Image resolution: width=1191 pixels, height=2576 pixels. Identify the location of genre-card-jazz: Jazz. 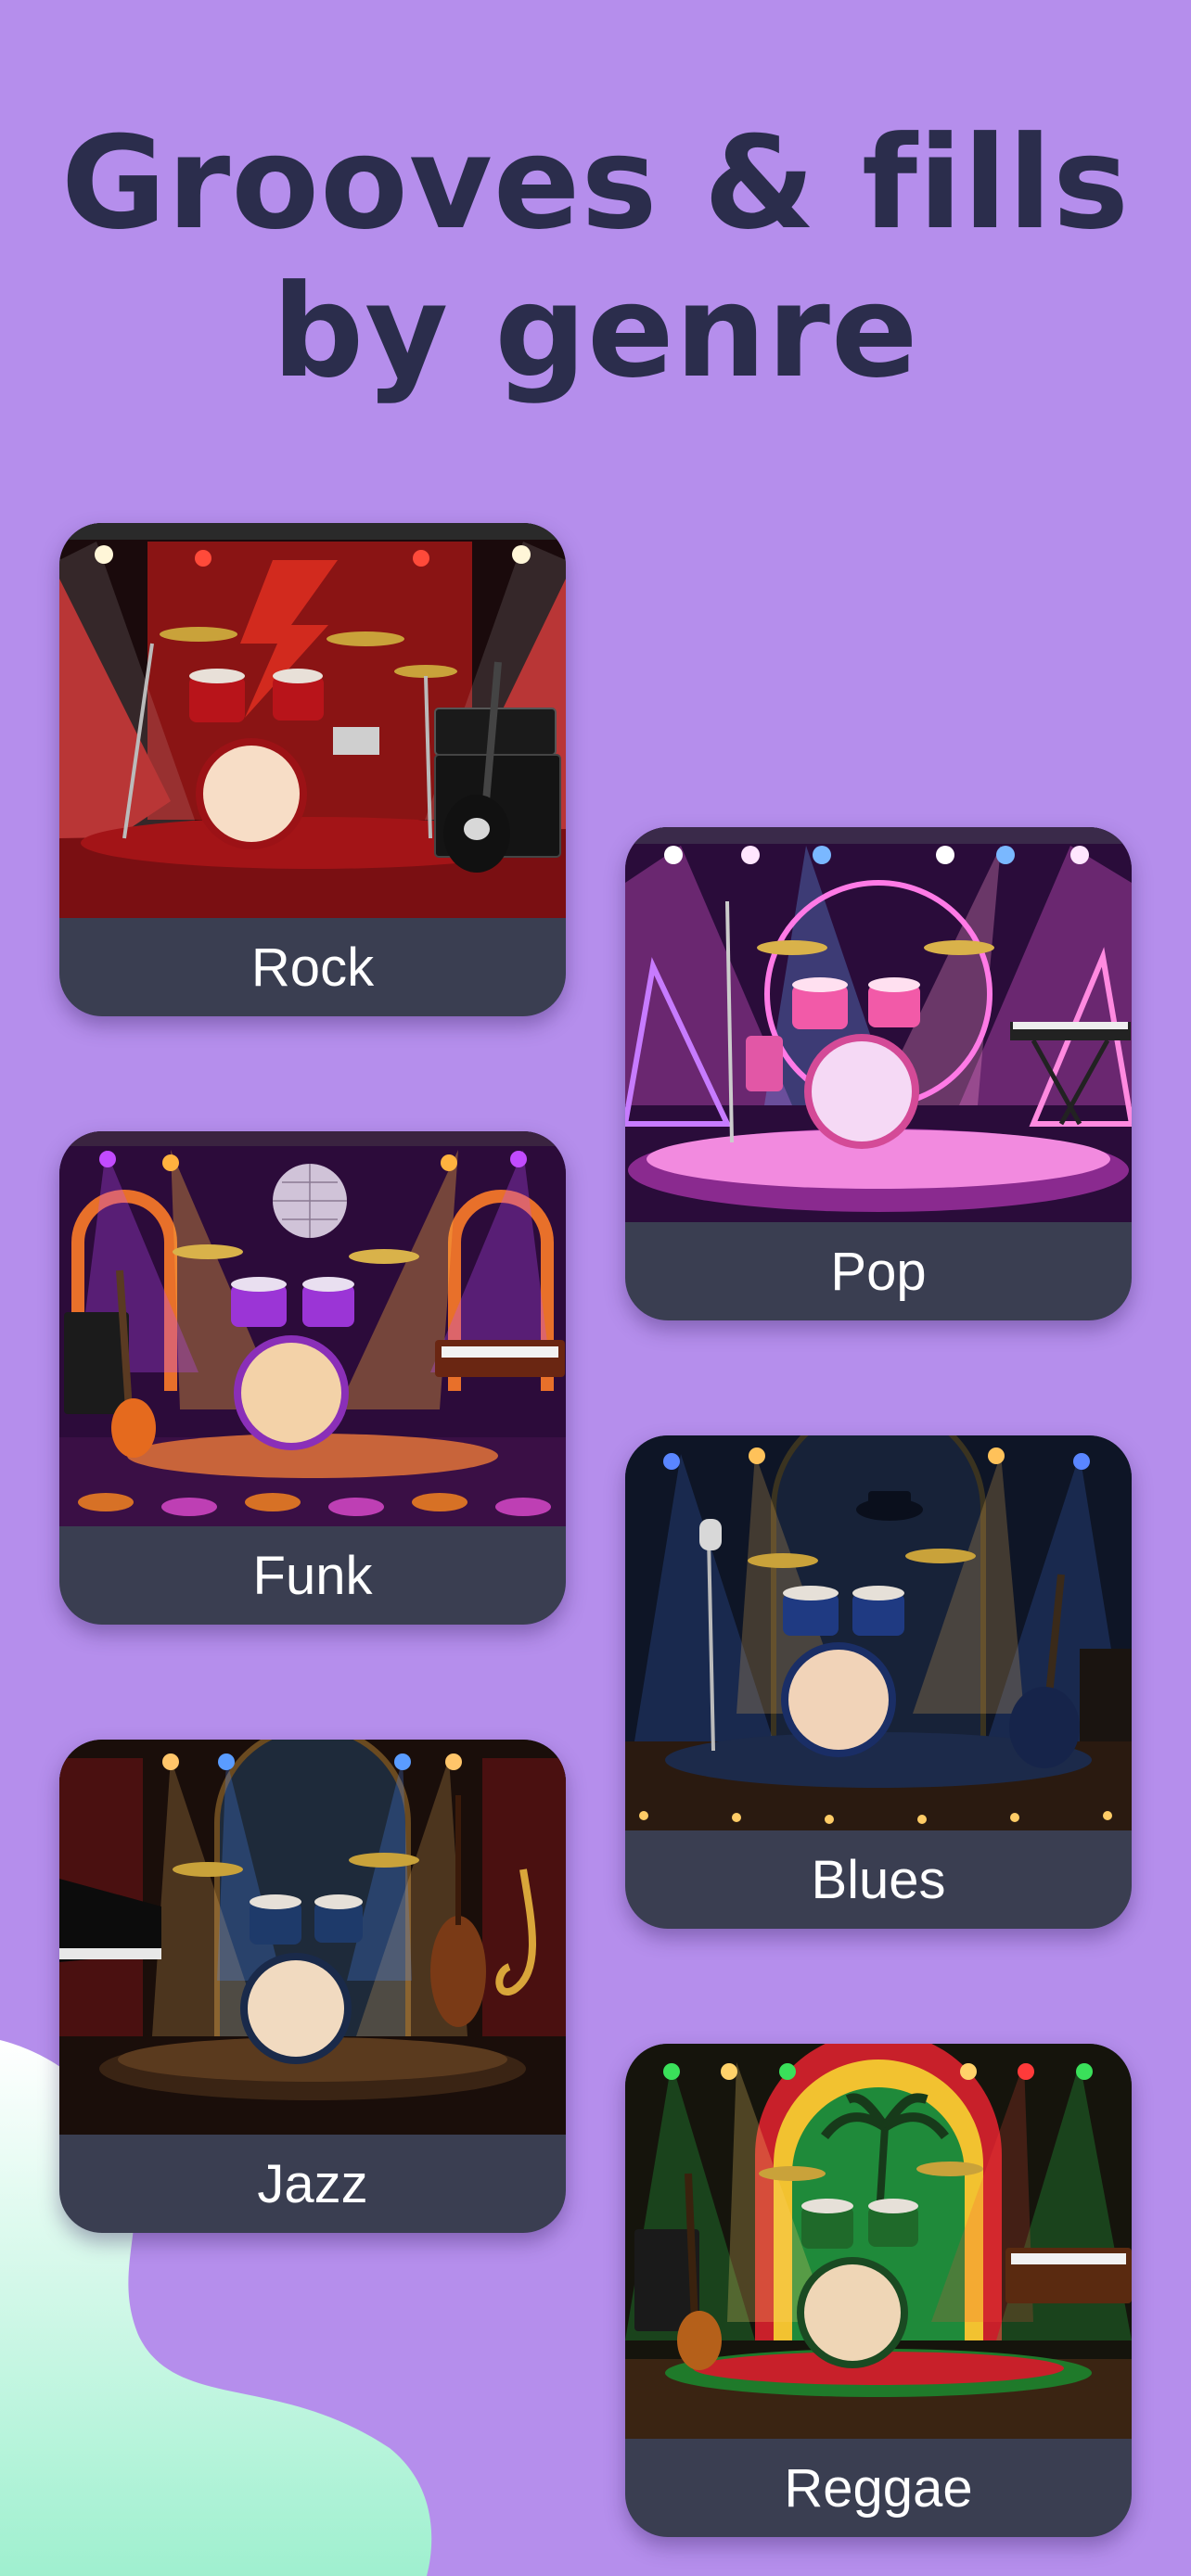
(312, 1986).